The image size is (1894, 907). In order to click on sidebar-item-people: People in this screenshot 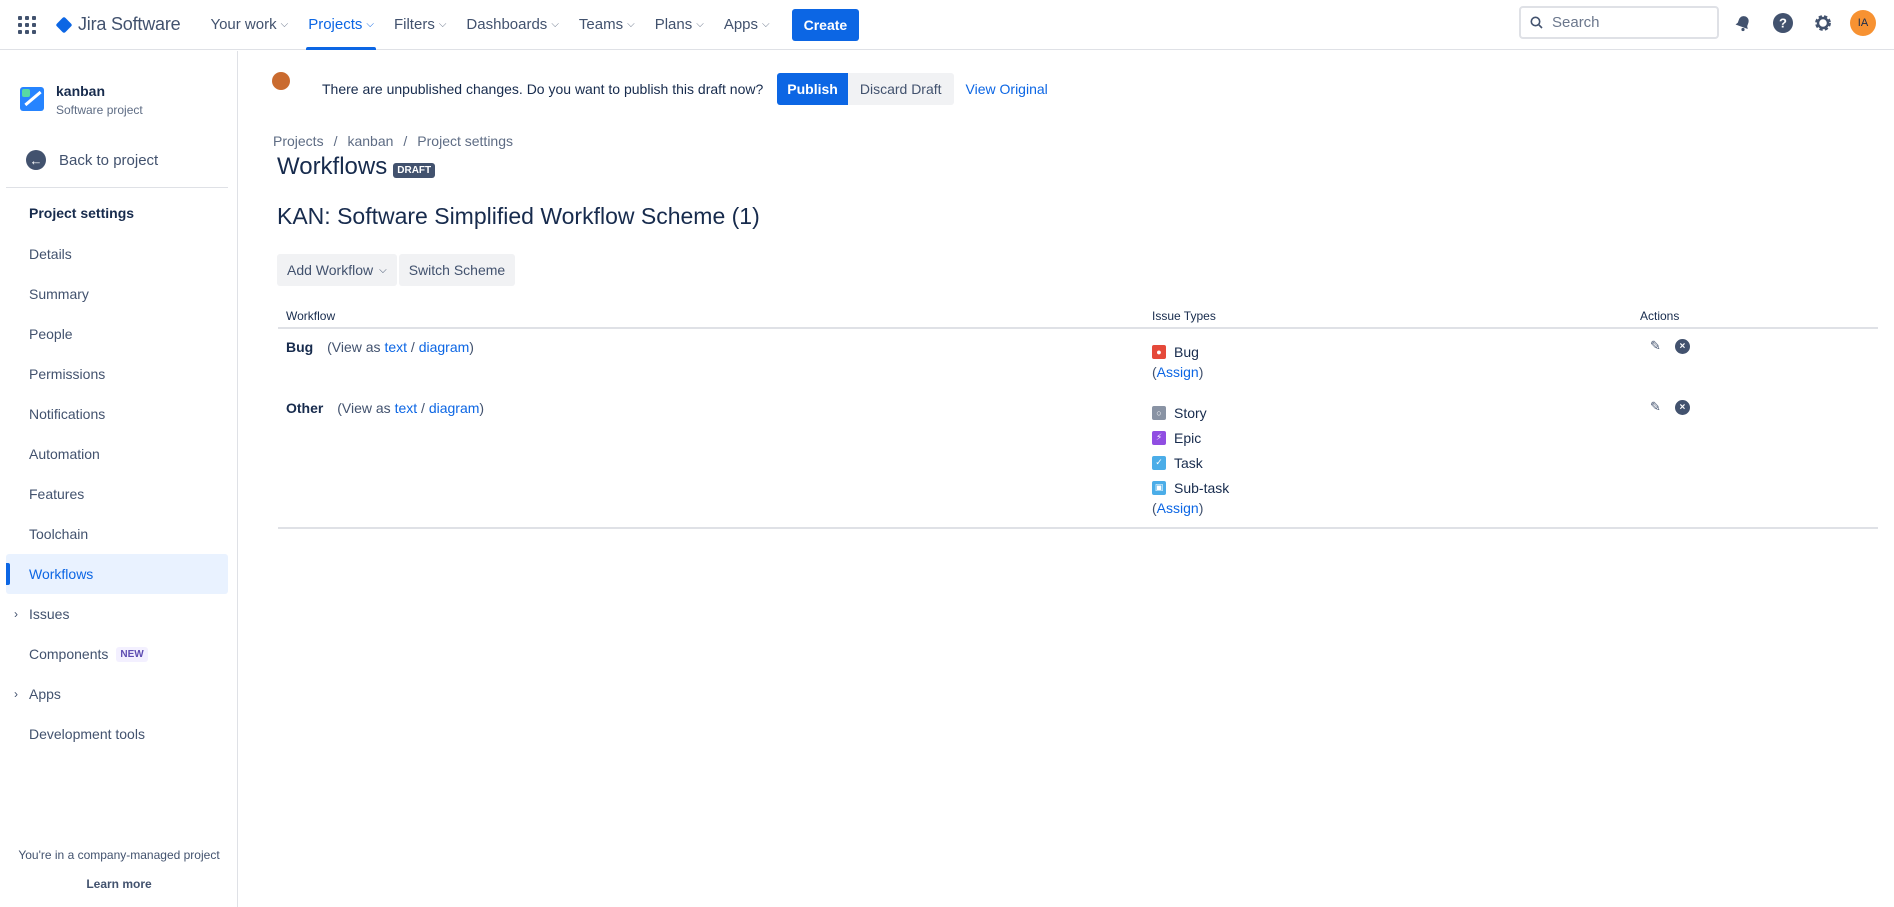, I will do `click(117, 334)`.